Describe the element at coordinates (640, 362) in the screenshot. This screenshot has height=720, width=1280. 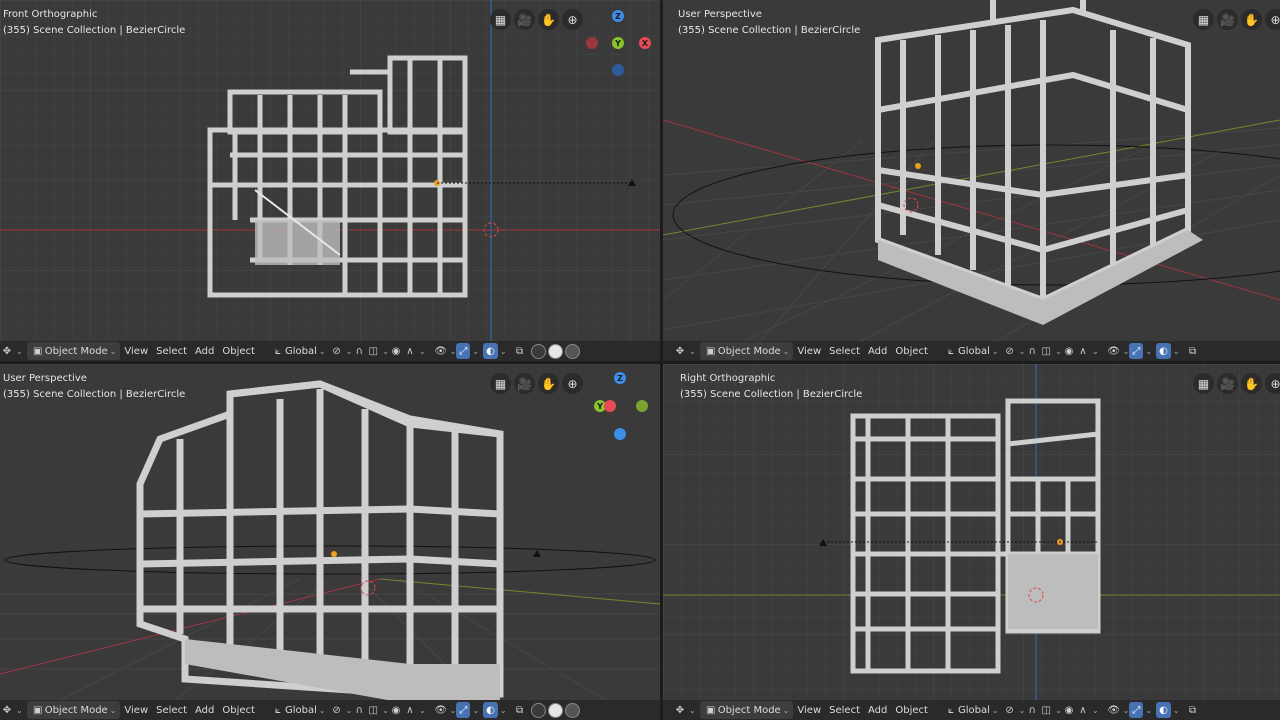
I see `area-split-horizontal` at that location.